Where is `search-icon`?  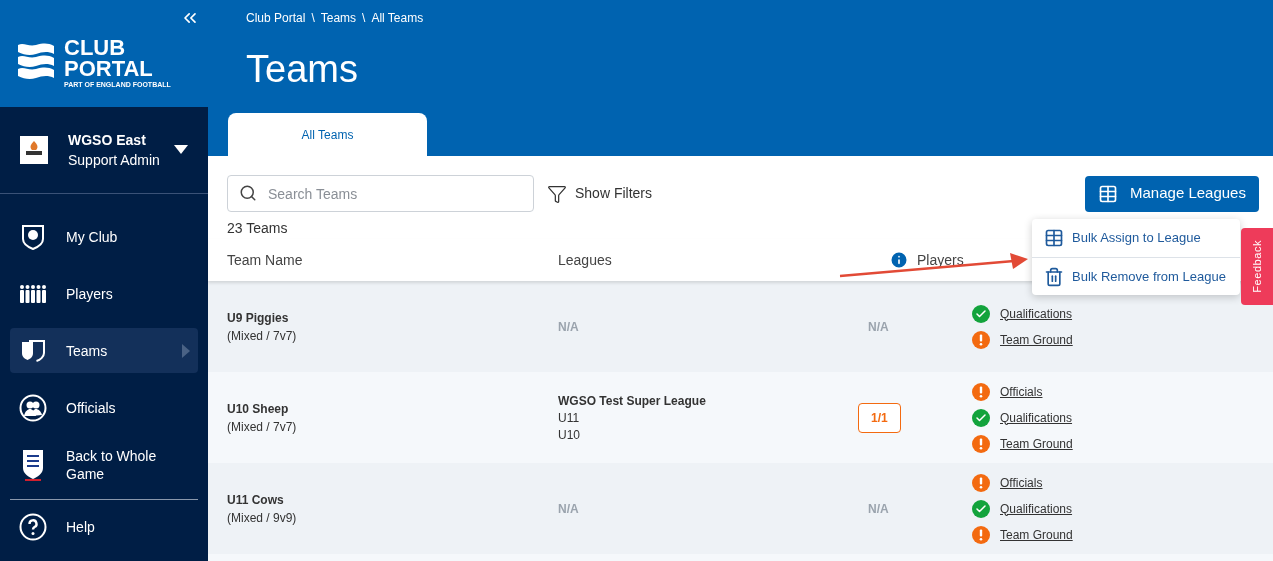 search-icon is located at coordinates (248, 193).